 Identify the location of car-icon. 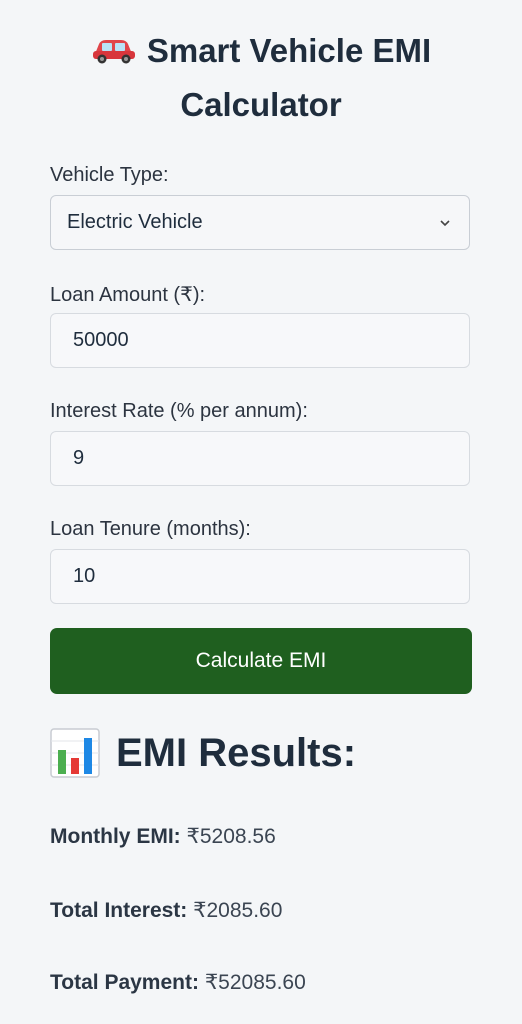
(113, 52).